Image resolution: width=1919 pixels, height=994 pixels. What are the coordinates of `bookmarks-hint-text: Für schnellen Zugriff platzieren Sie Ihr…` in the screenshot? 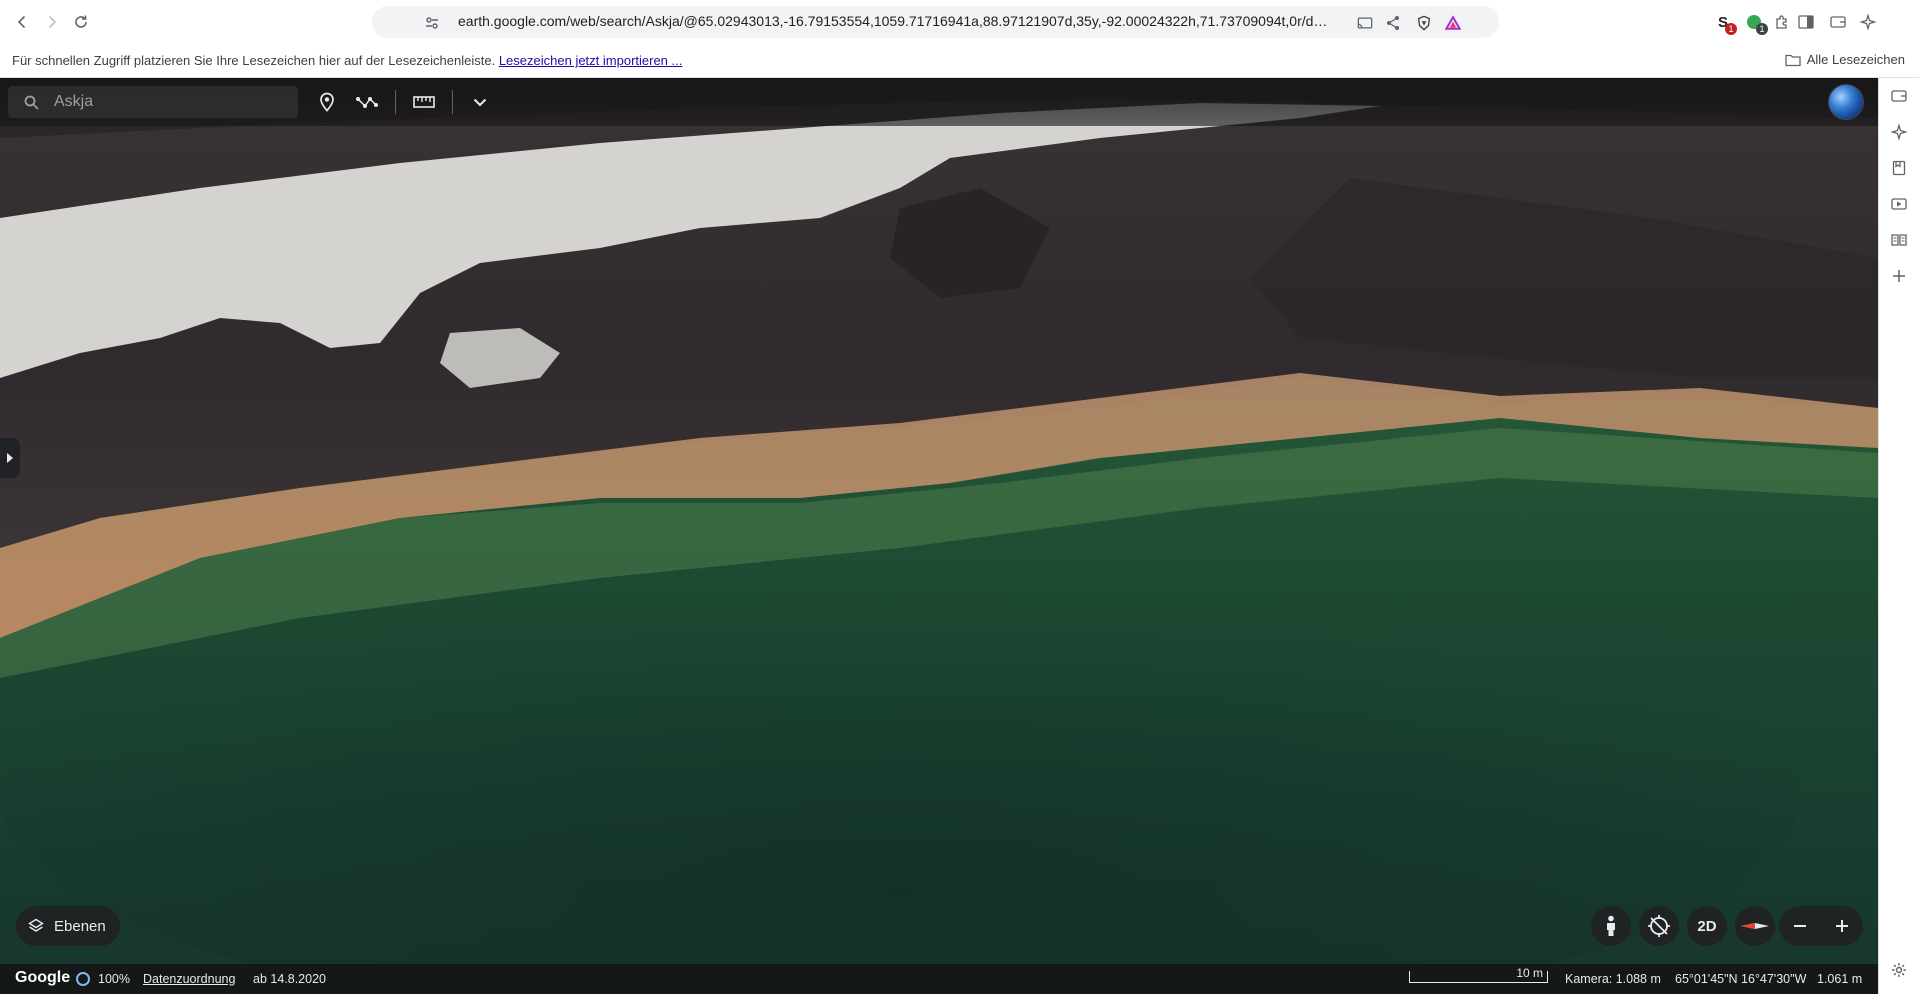 It's located at (254, 60).